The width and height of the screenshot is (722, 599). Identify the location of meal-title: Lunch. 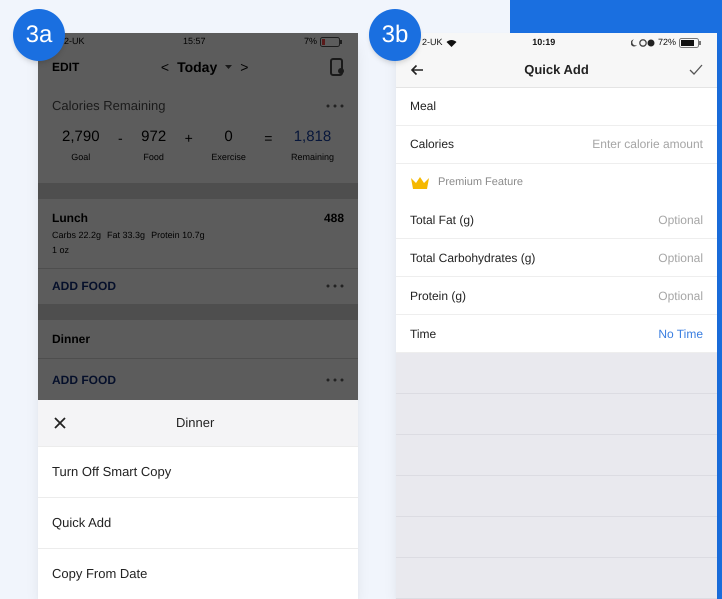
(70, 218).